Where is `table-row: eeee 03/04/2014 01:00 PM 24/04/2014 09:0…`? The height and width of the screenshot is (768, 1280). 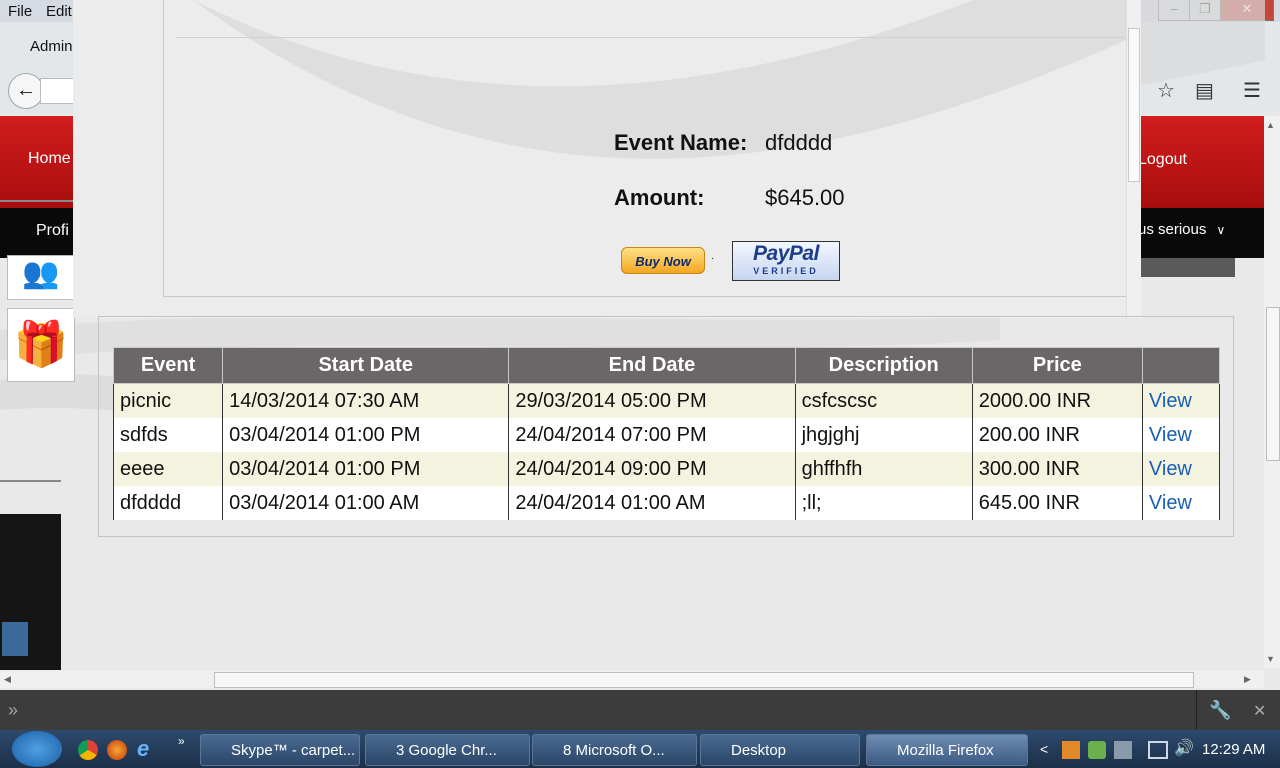
table-row: eeee 03/04/2014 01:00 PM 24/04/2014 09:0… is located at coordinates (666, 469).